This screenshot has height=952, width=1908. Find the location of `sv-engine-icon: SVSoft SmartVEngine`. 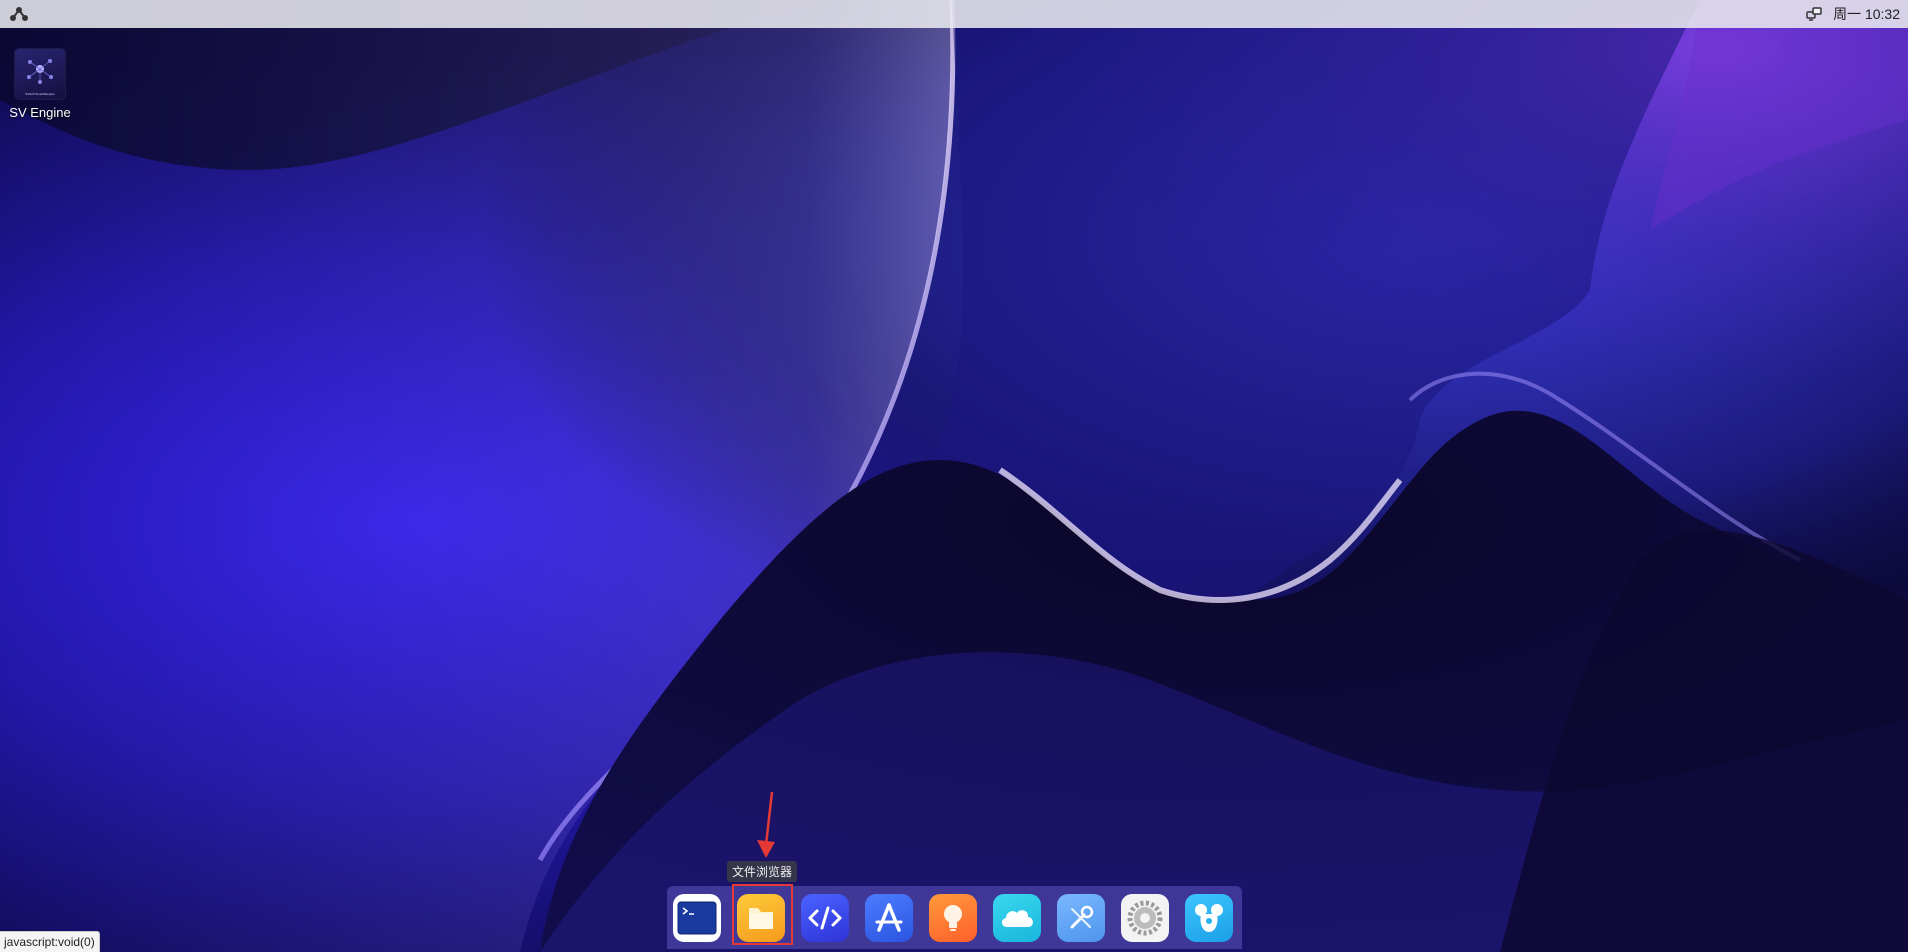

sv-engine-icon: SVSoft SmartVEngine is located at coordinates (40, 74).